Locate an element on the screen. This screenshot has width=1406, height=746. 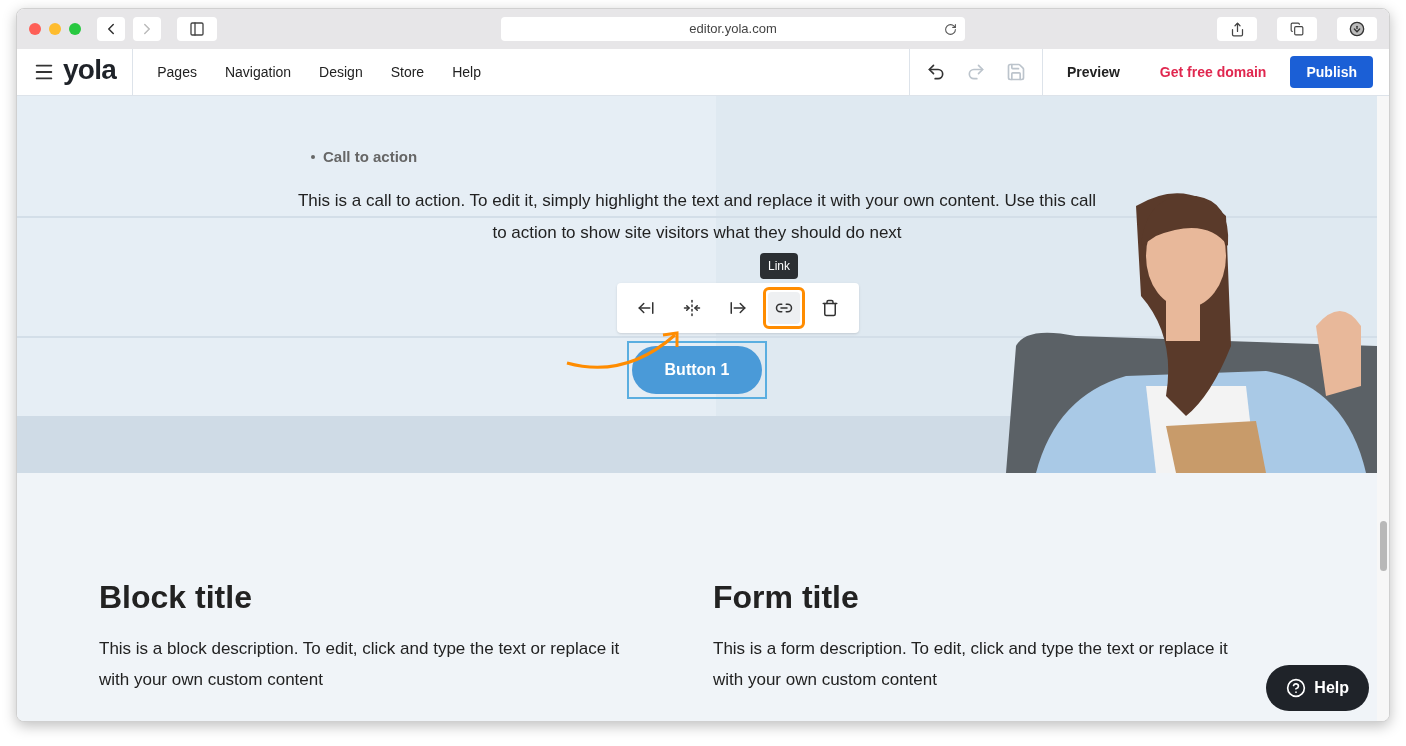
preview-button: Preview is located at coordinates (1093, 72).